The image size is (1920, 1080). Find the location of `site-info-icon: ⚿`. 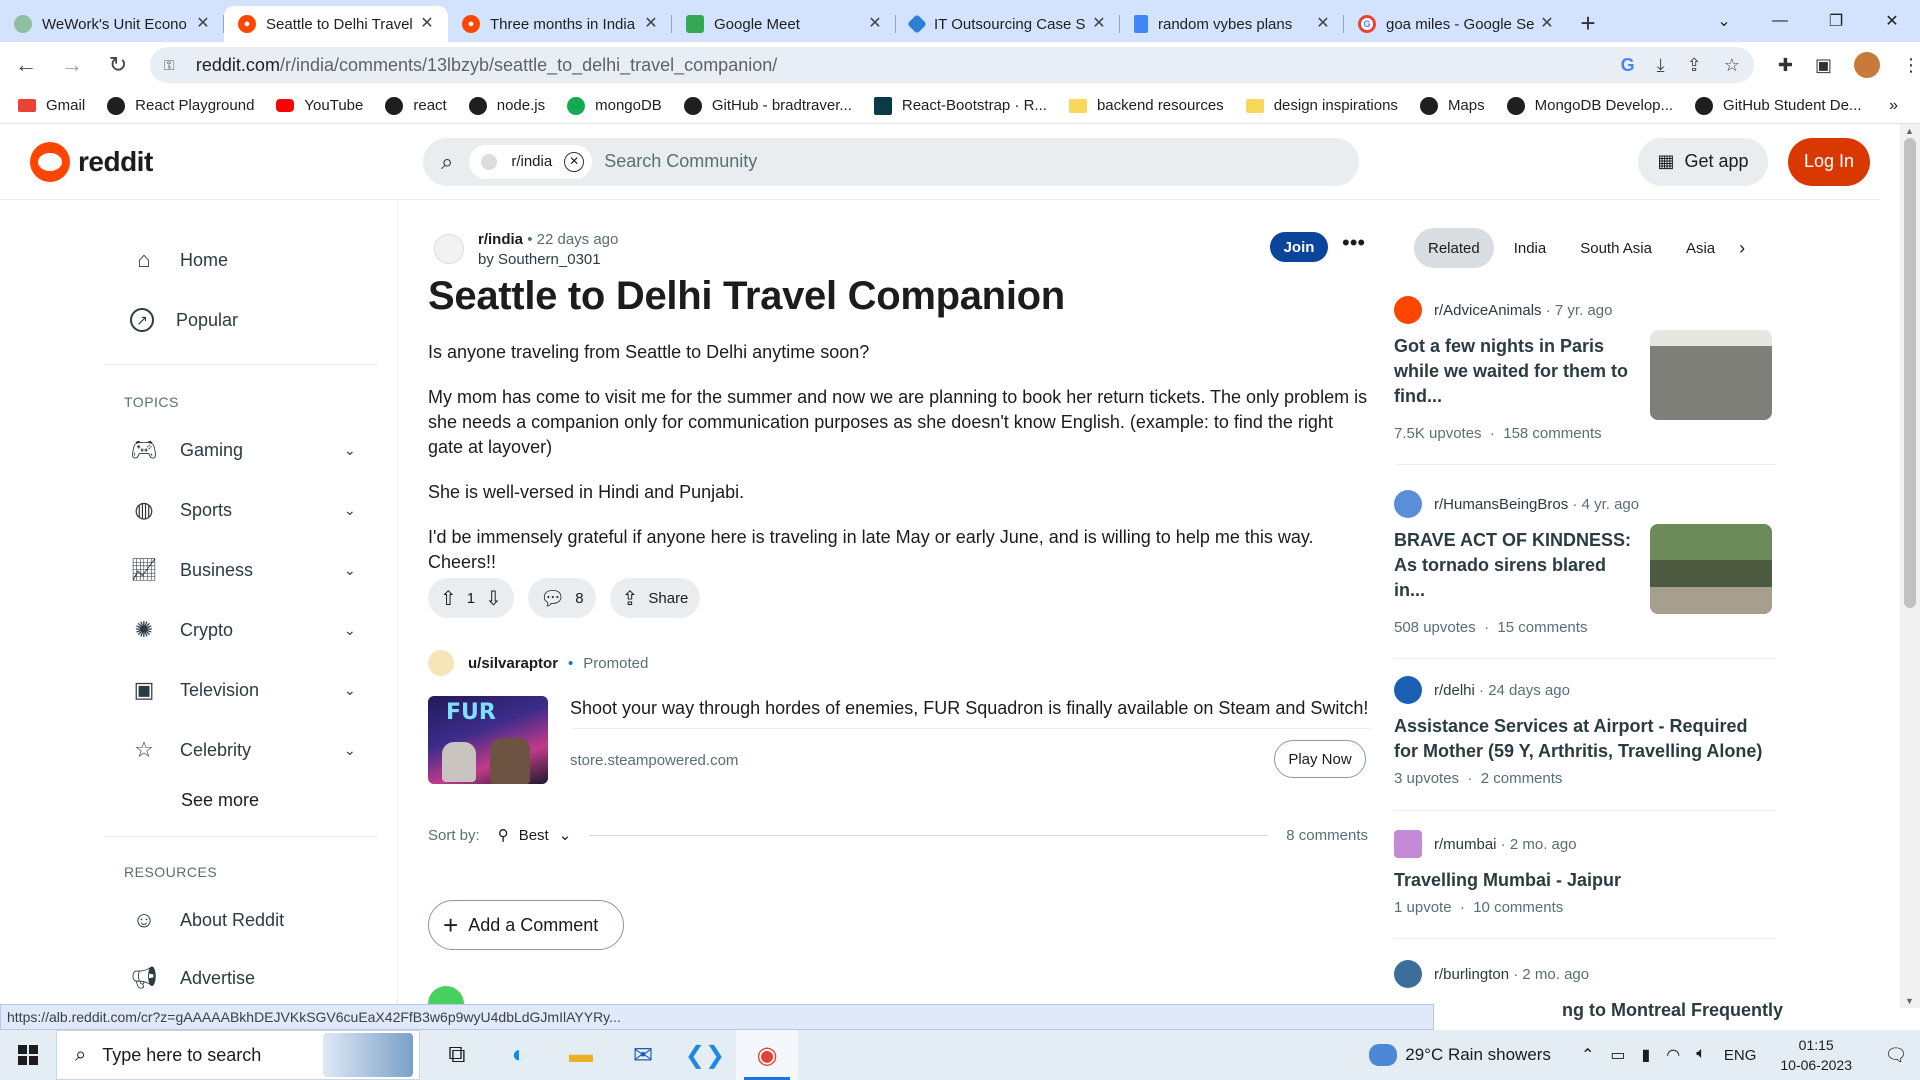

site-info-icon: ⚿ is located at coordinates (172, 65).